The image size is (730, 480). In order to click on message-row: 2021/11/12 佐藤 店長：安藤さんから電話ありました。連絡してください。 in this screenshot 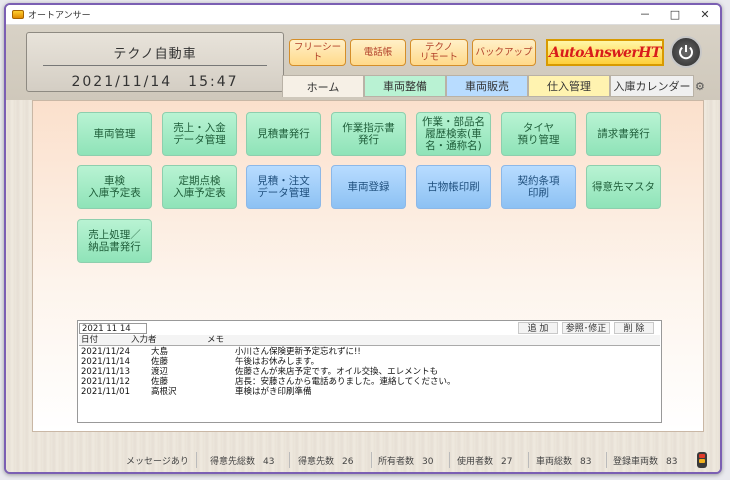, I will do `click(364, 382)`.